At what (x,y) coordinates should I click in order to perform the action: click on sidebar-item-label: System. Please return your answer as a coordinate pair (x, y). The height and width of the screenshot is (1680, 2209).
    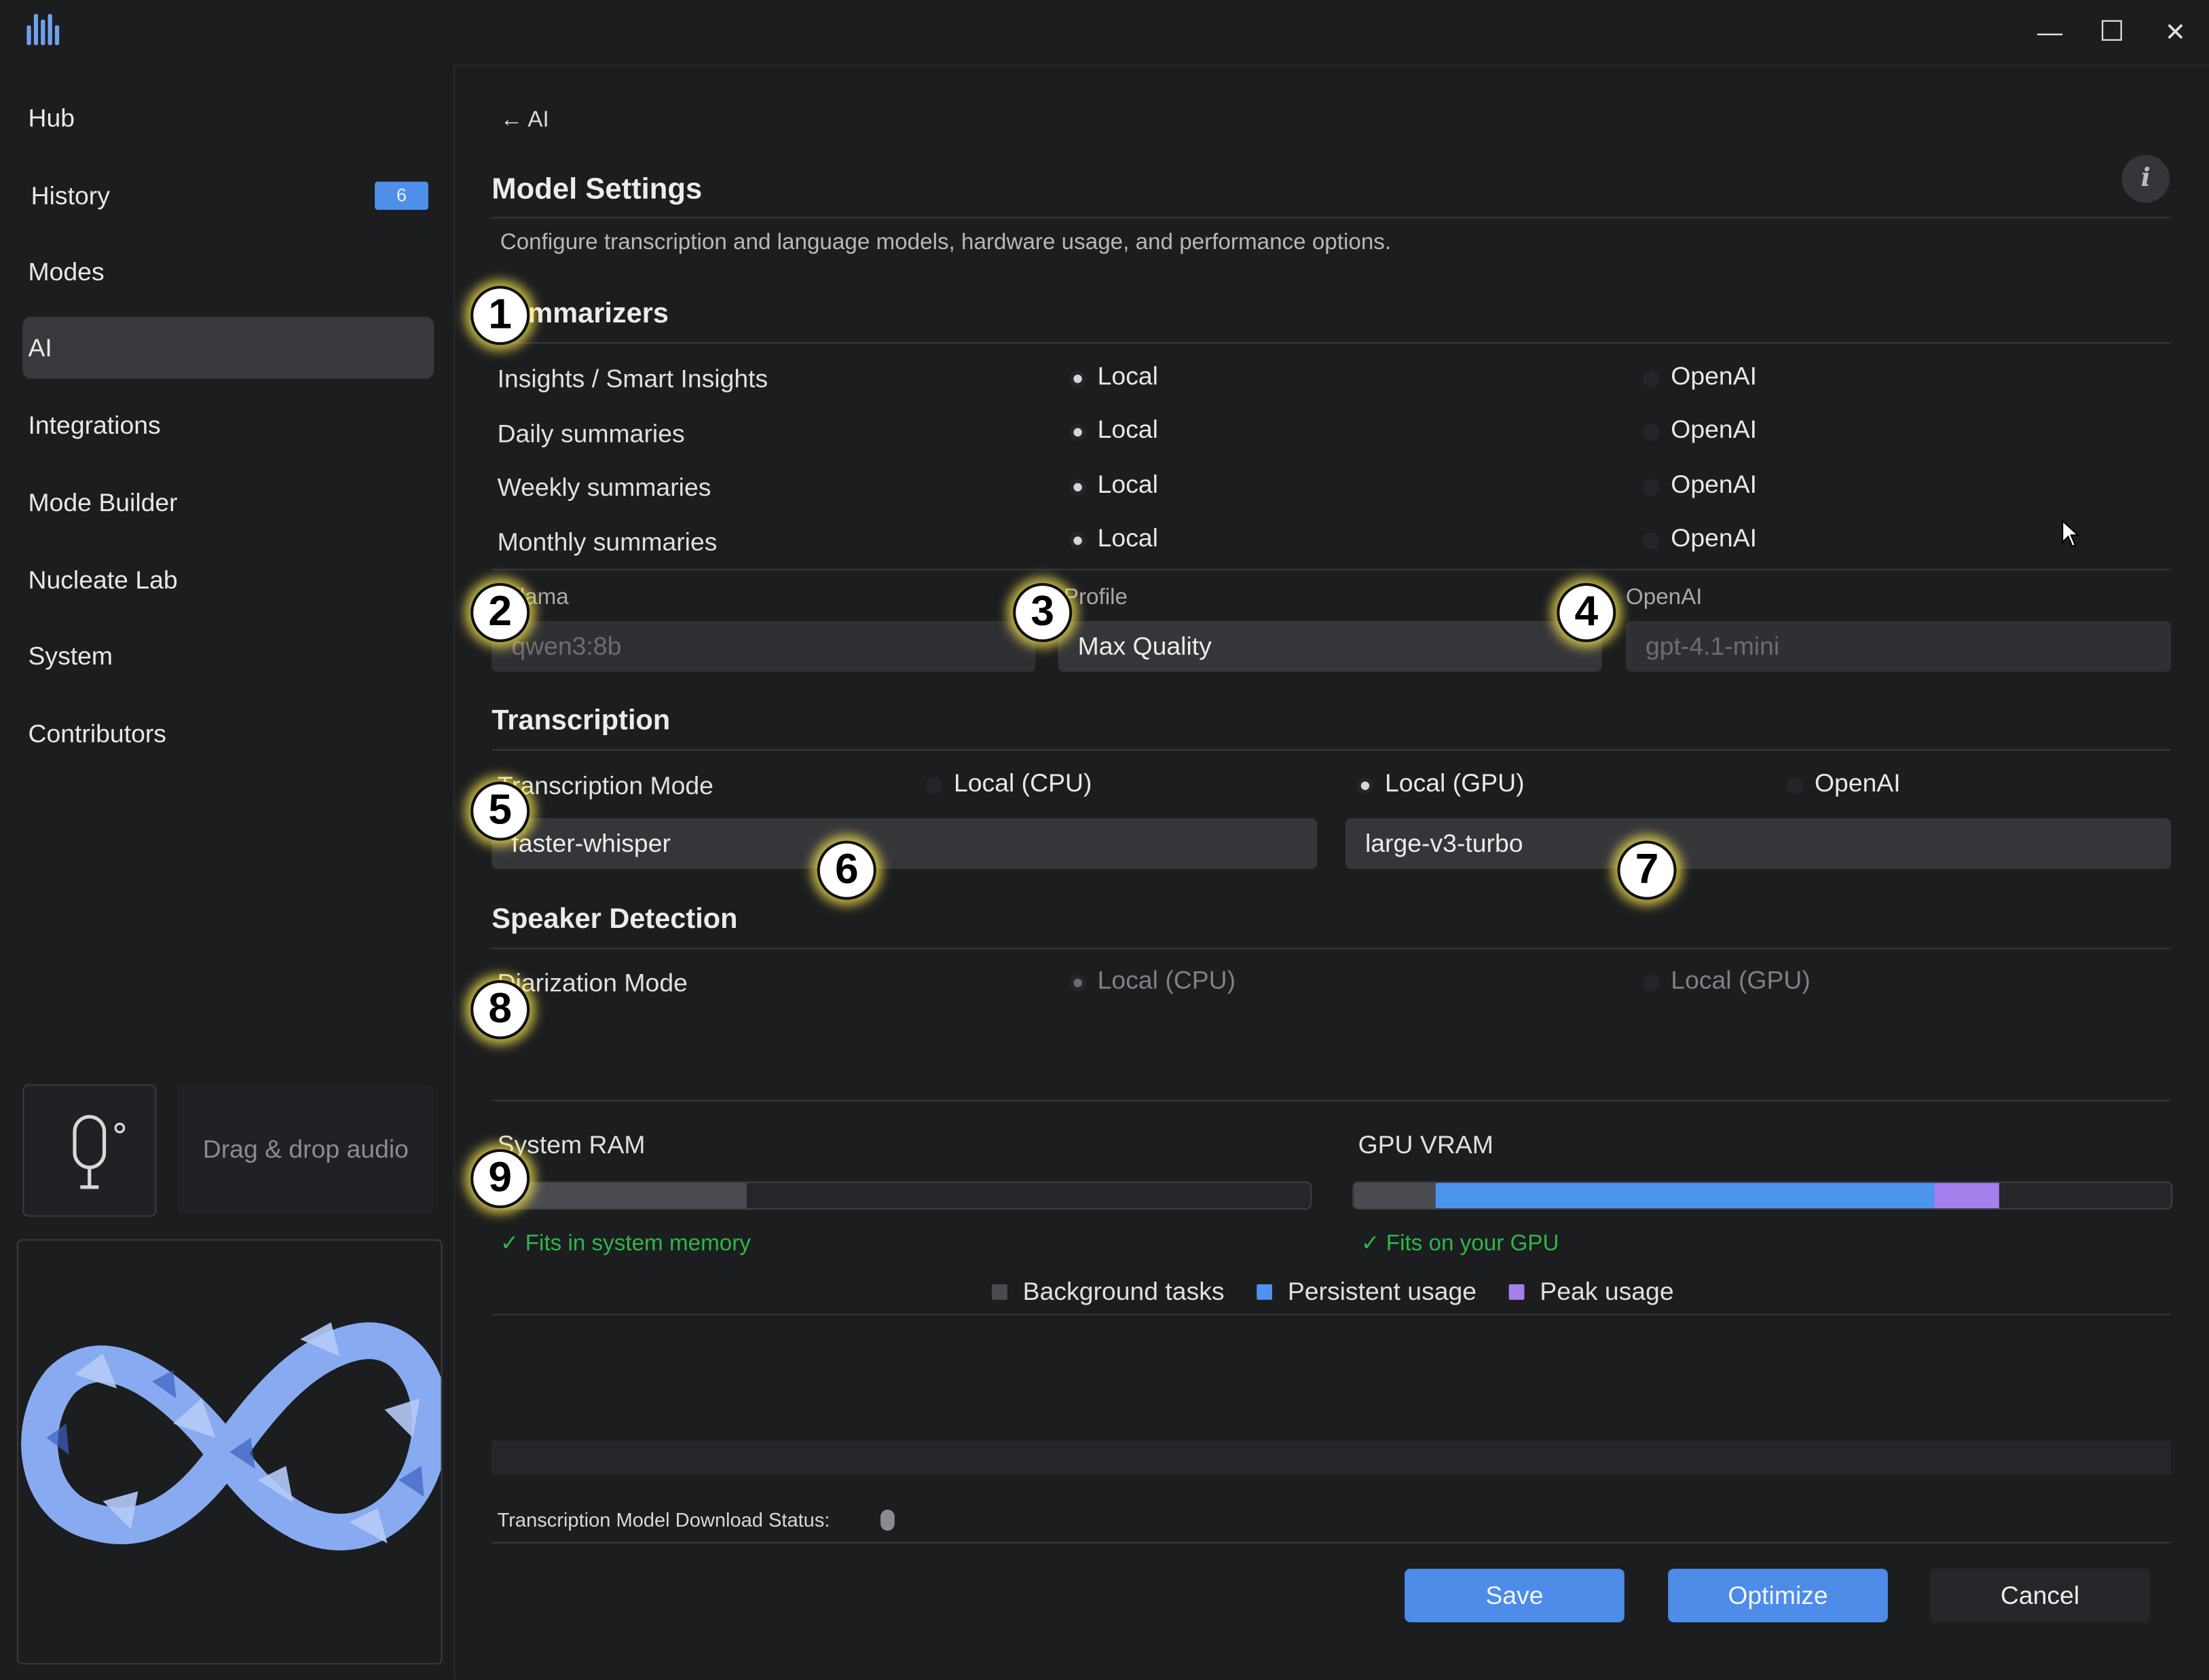
    Looking at the image, I should click on (70, 657).